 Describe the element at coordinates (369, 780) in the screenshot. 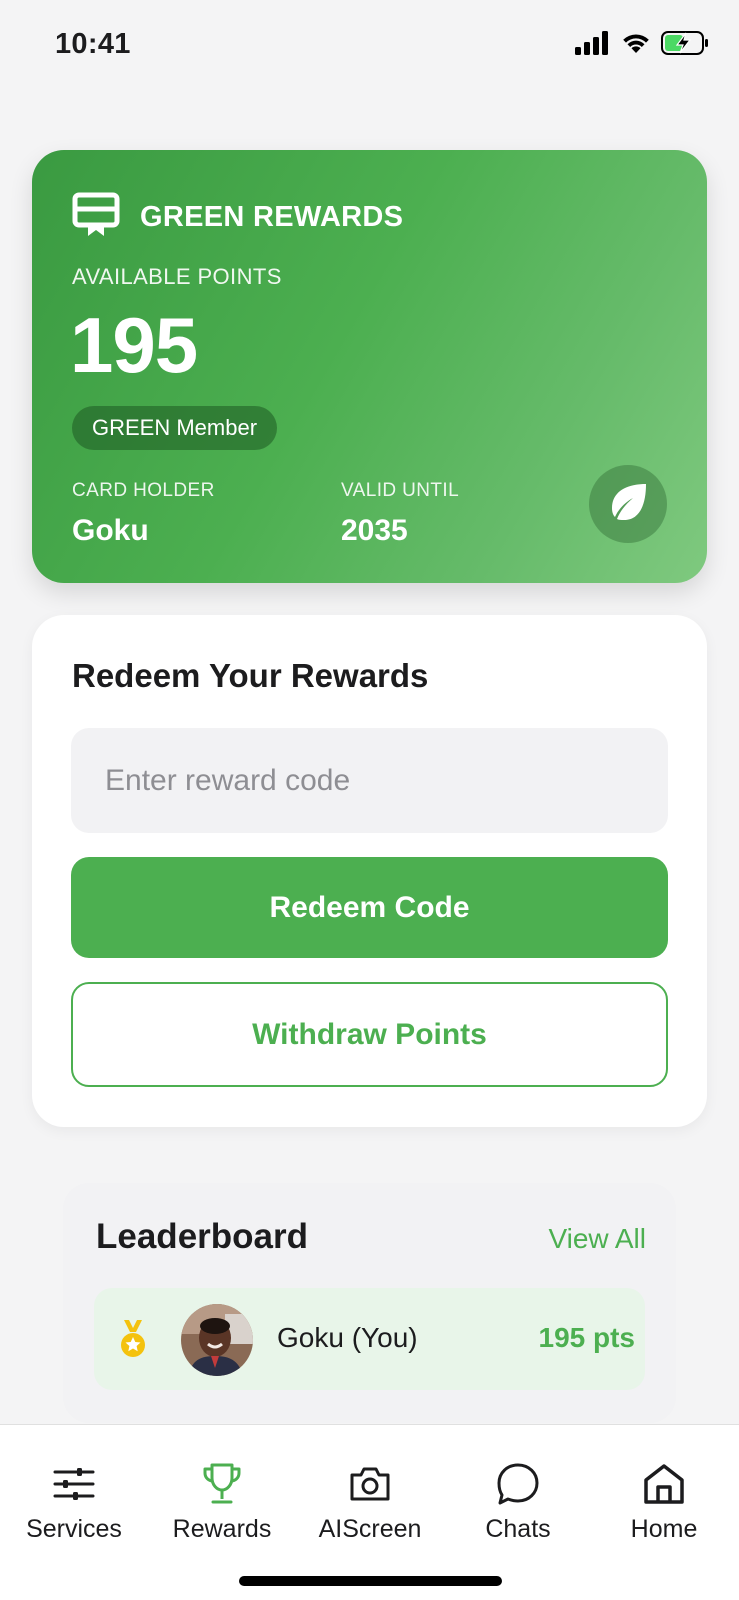

I see `reward-code-input` at that location.